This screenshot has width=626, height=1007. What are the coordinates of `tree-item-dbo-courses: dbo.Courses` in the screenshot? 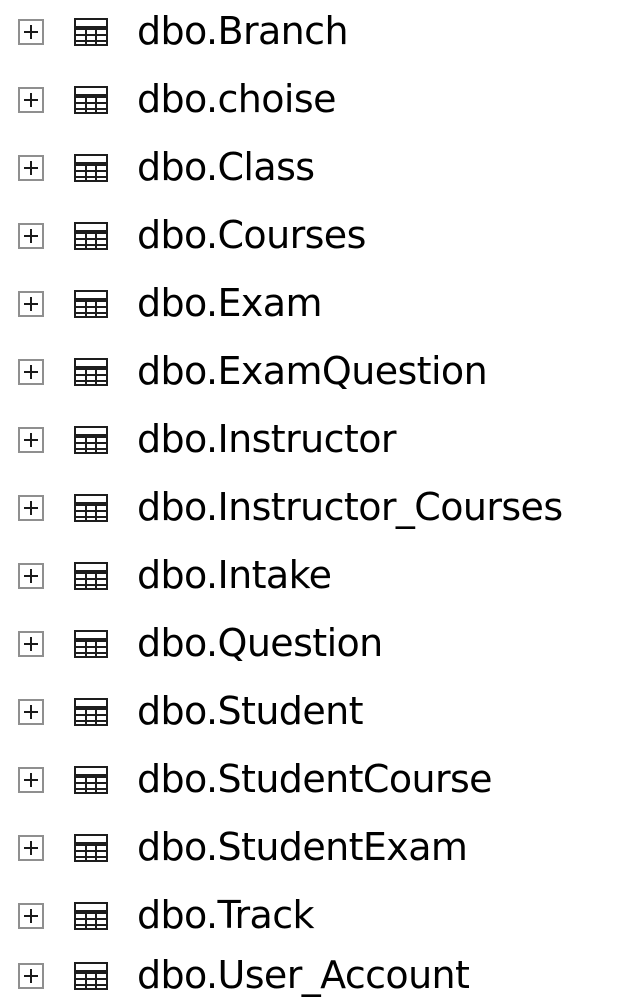 It's located at (313, 237).